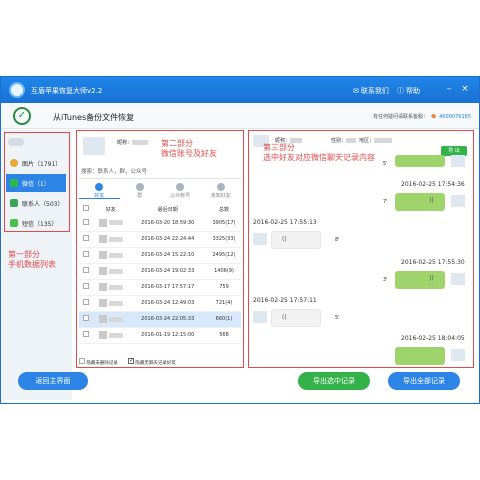 The image size is (480, 480). I want to click on table-row: 2016-03-20 18:59:30 3905(17), so click(160, 223).